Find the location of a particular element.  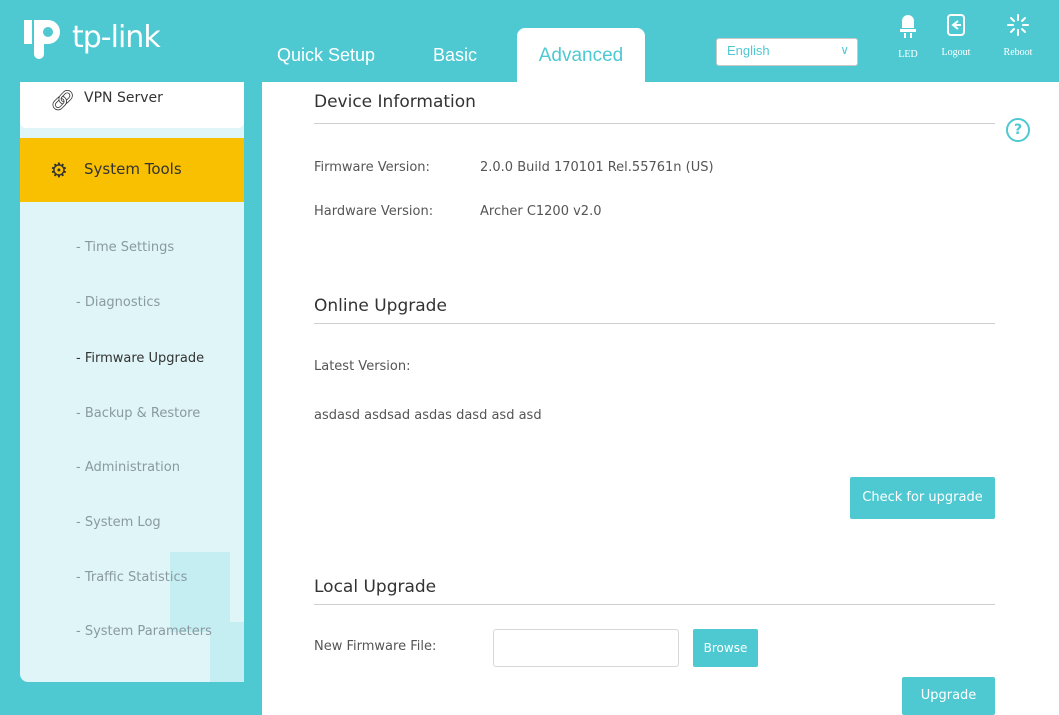

local-upgrade-title: Local Upgrade is located at coordinates (375, 587).